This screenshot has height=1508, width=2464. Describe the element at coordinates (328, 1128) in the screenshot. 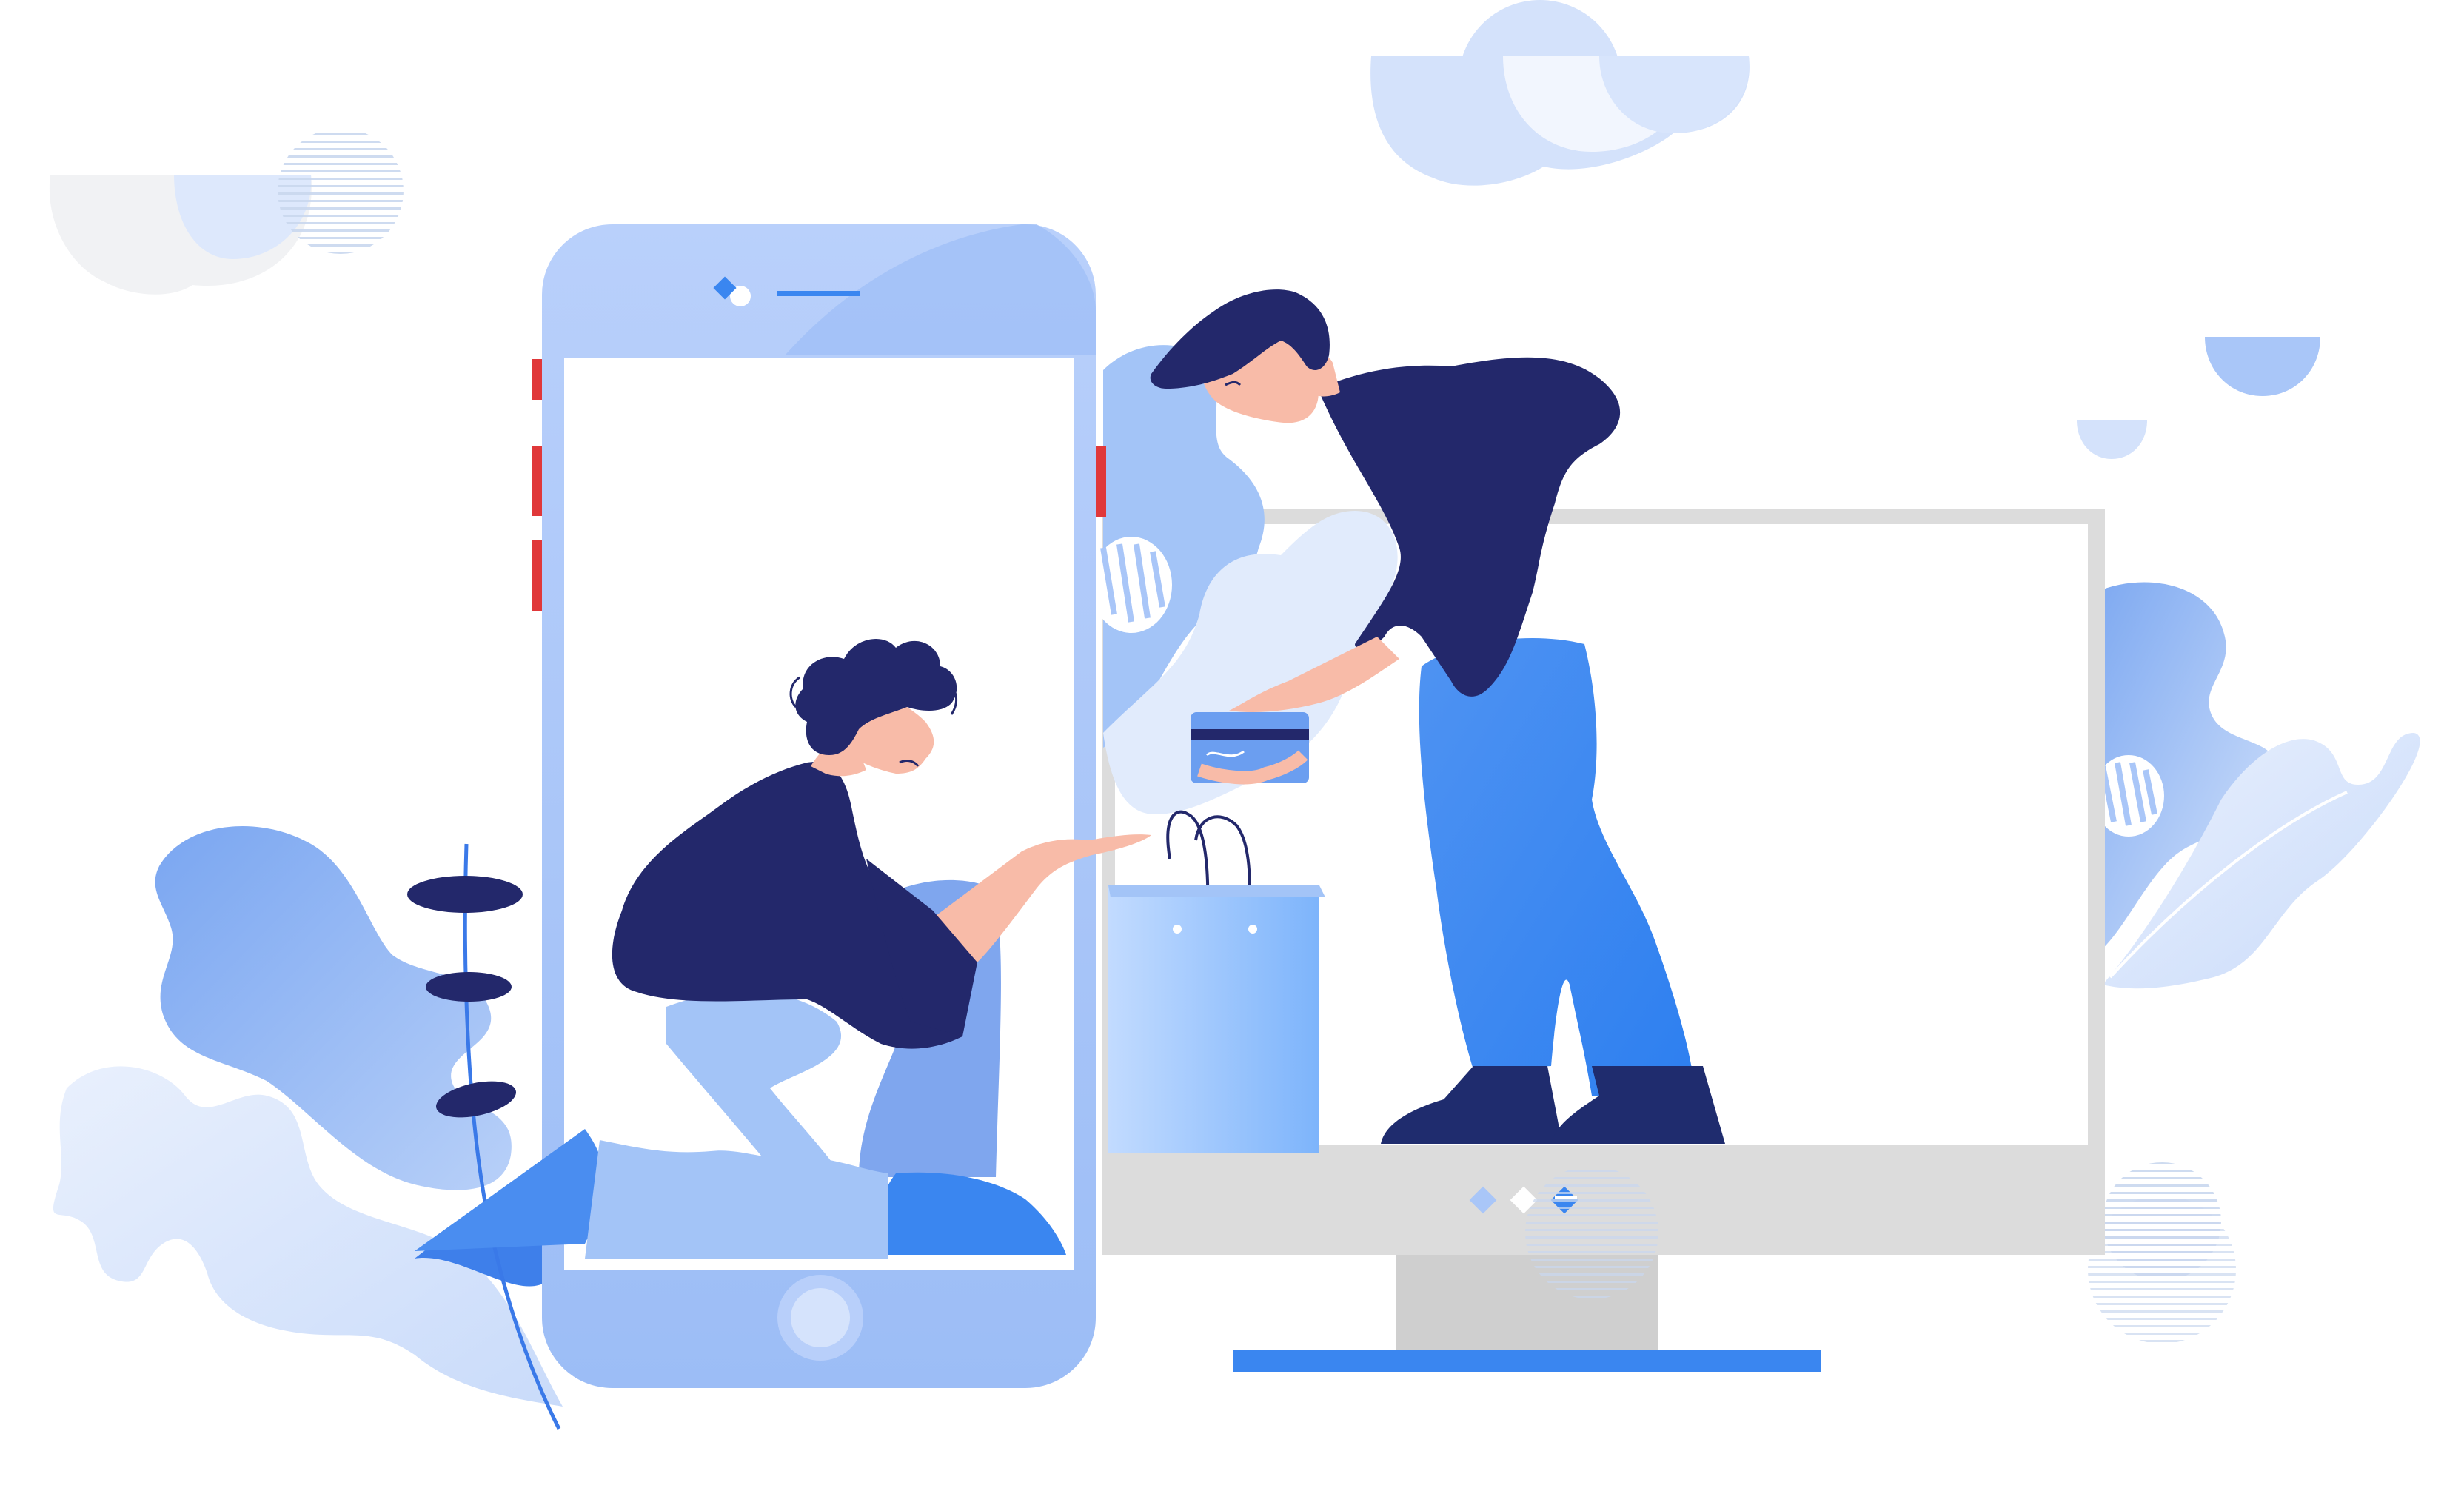

I see `left-foliage` at that location.